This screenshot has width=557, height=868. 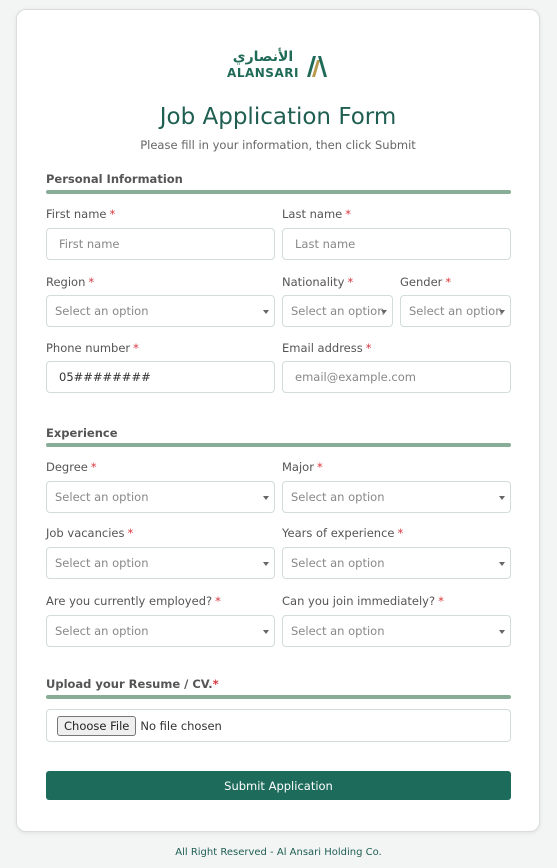 What do you see at coordinates (278, 725) in the screenshot?
I see `resume-file-input: Choose File No file chosen` at bounding box center [278, 725].